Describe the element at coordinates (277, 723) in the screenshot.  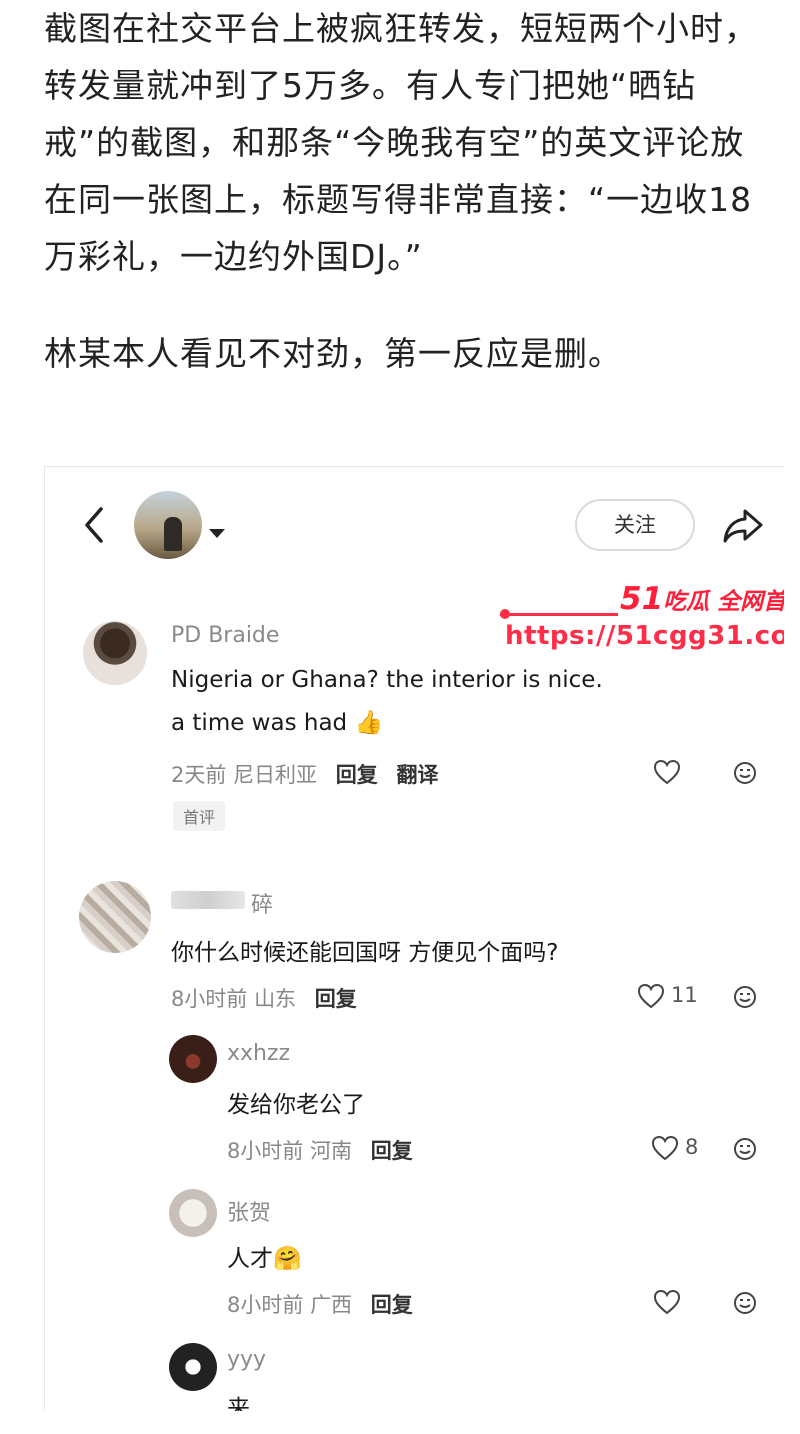
I see `comment-text: a time was had 👍` at that location.